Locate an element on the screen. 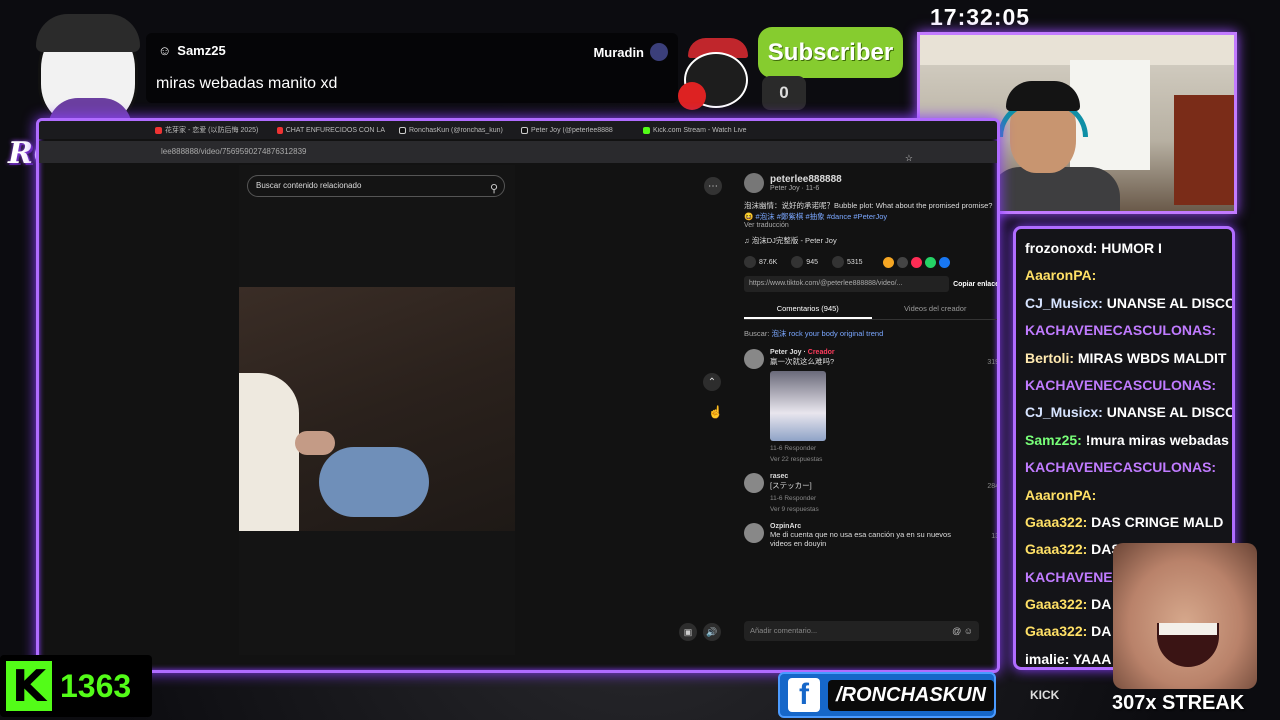  save-button: 5315 is located at coordinates (847, 262).